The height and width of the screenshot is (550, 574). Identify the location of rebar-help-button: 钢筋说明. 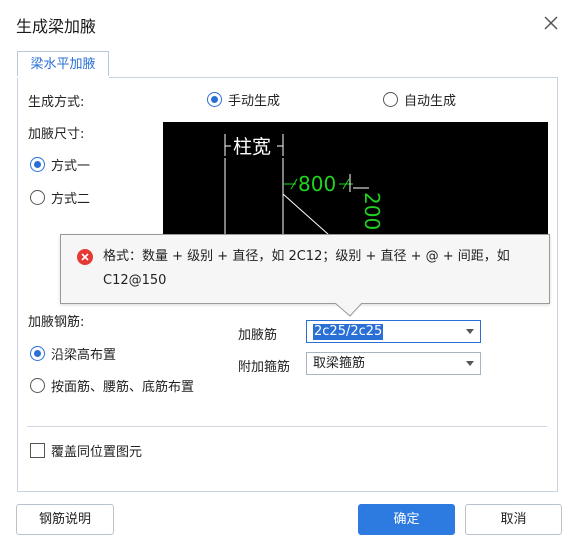
(65, 519).